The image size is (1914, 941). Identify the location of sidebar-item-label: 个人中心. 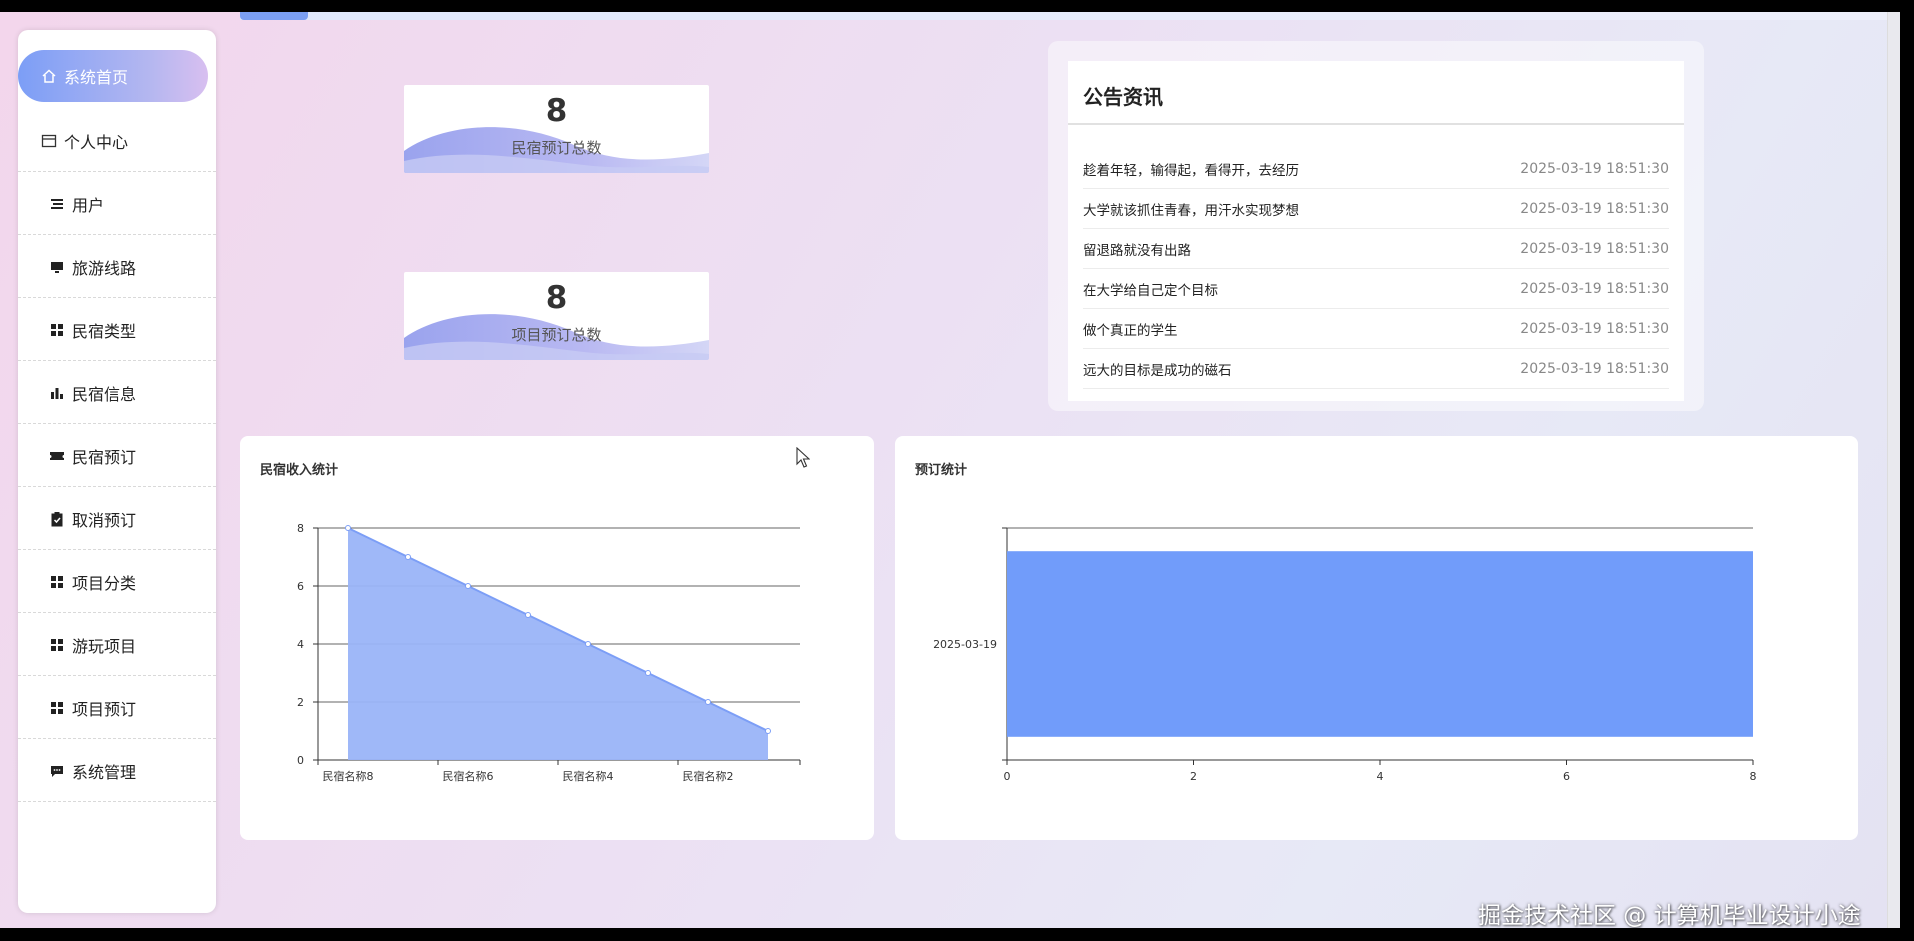
(96, 142).